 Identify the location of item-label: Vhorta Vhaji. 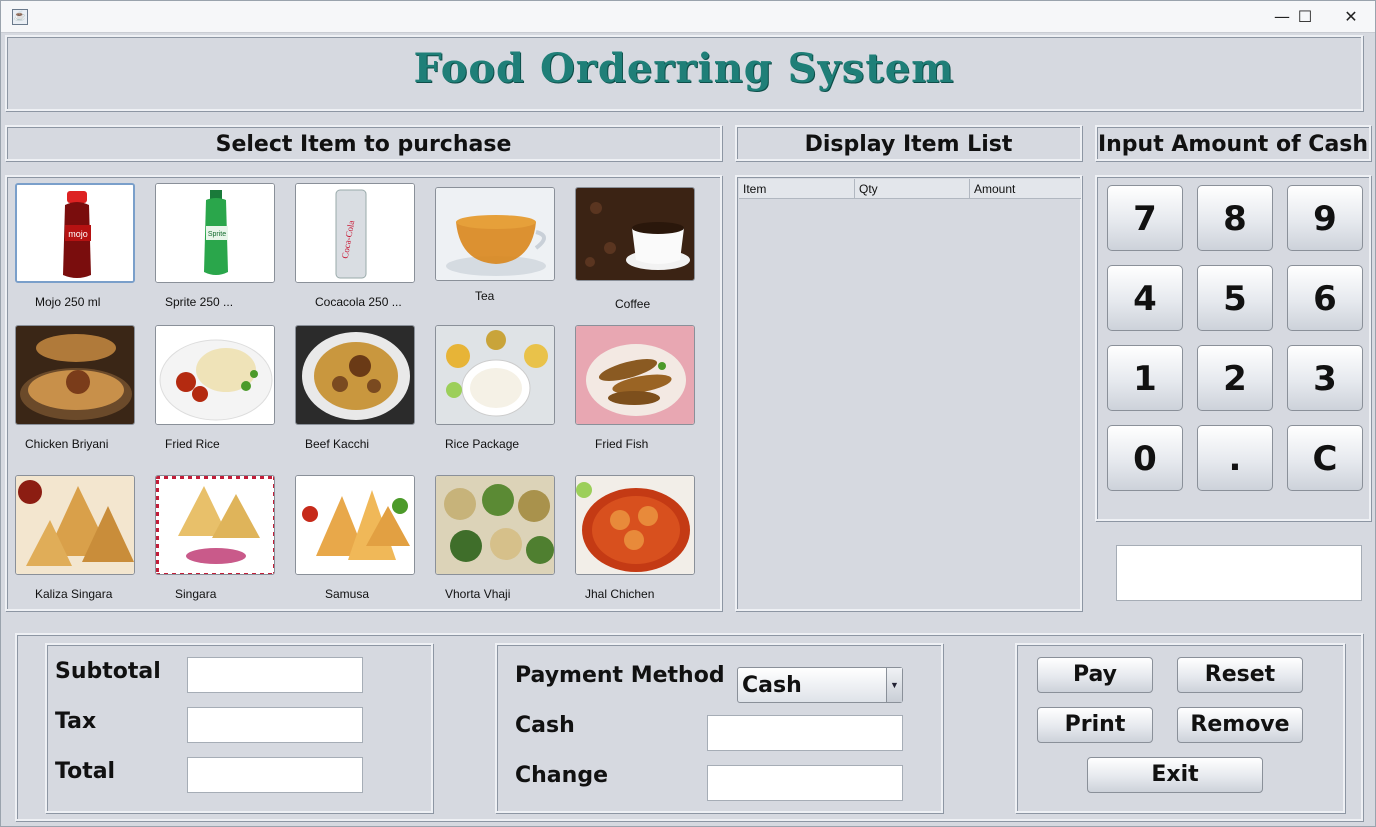
(478, 594).